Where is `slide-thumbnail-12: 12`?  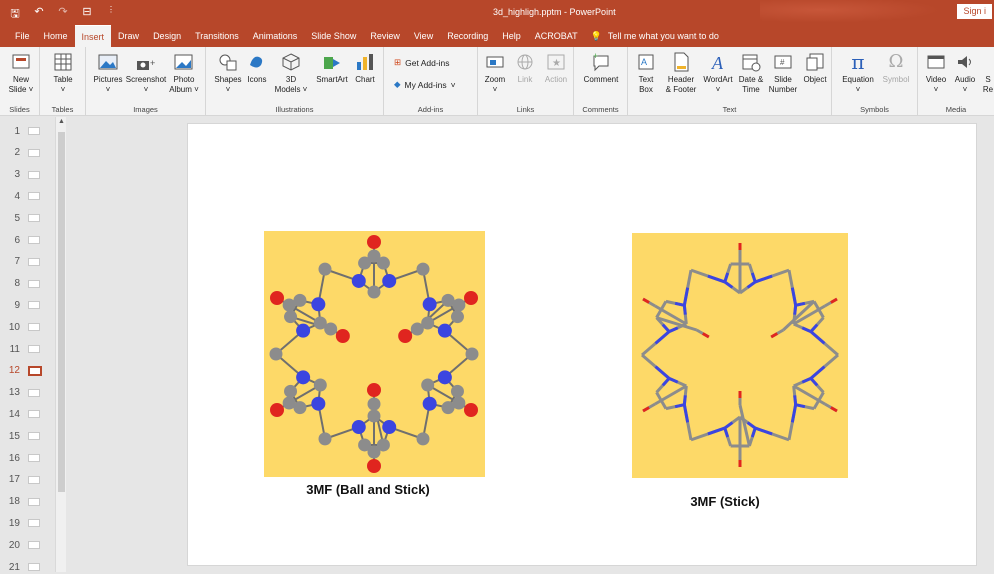 slide-thumbnail-12: 12 is located at coordinates (23, 371).